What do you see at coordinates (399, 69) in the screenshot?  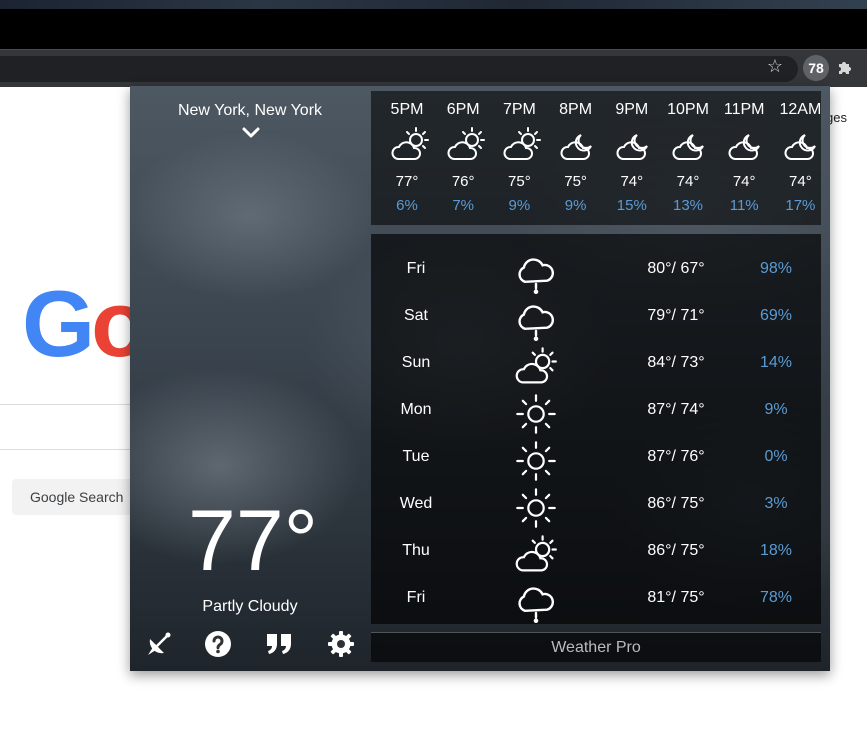 I see `address-bar` at bounding box center [399, 69].